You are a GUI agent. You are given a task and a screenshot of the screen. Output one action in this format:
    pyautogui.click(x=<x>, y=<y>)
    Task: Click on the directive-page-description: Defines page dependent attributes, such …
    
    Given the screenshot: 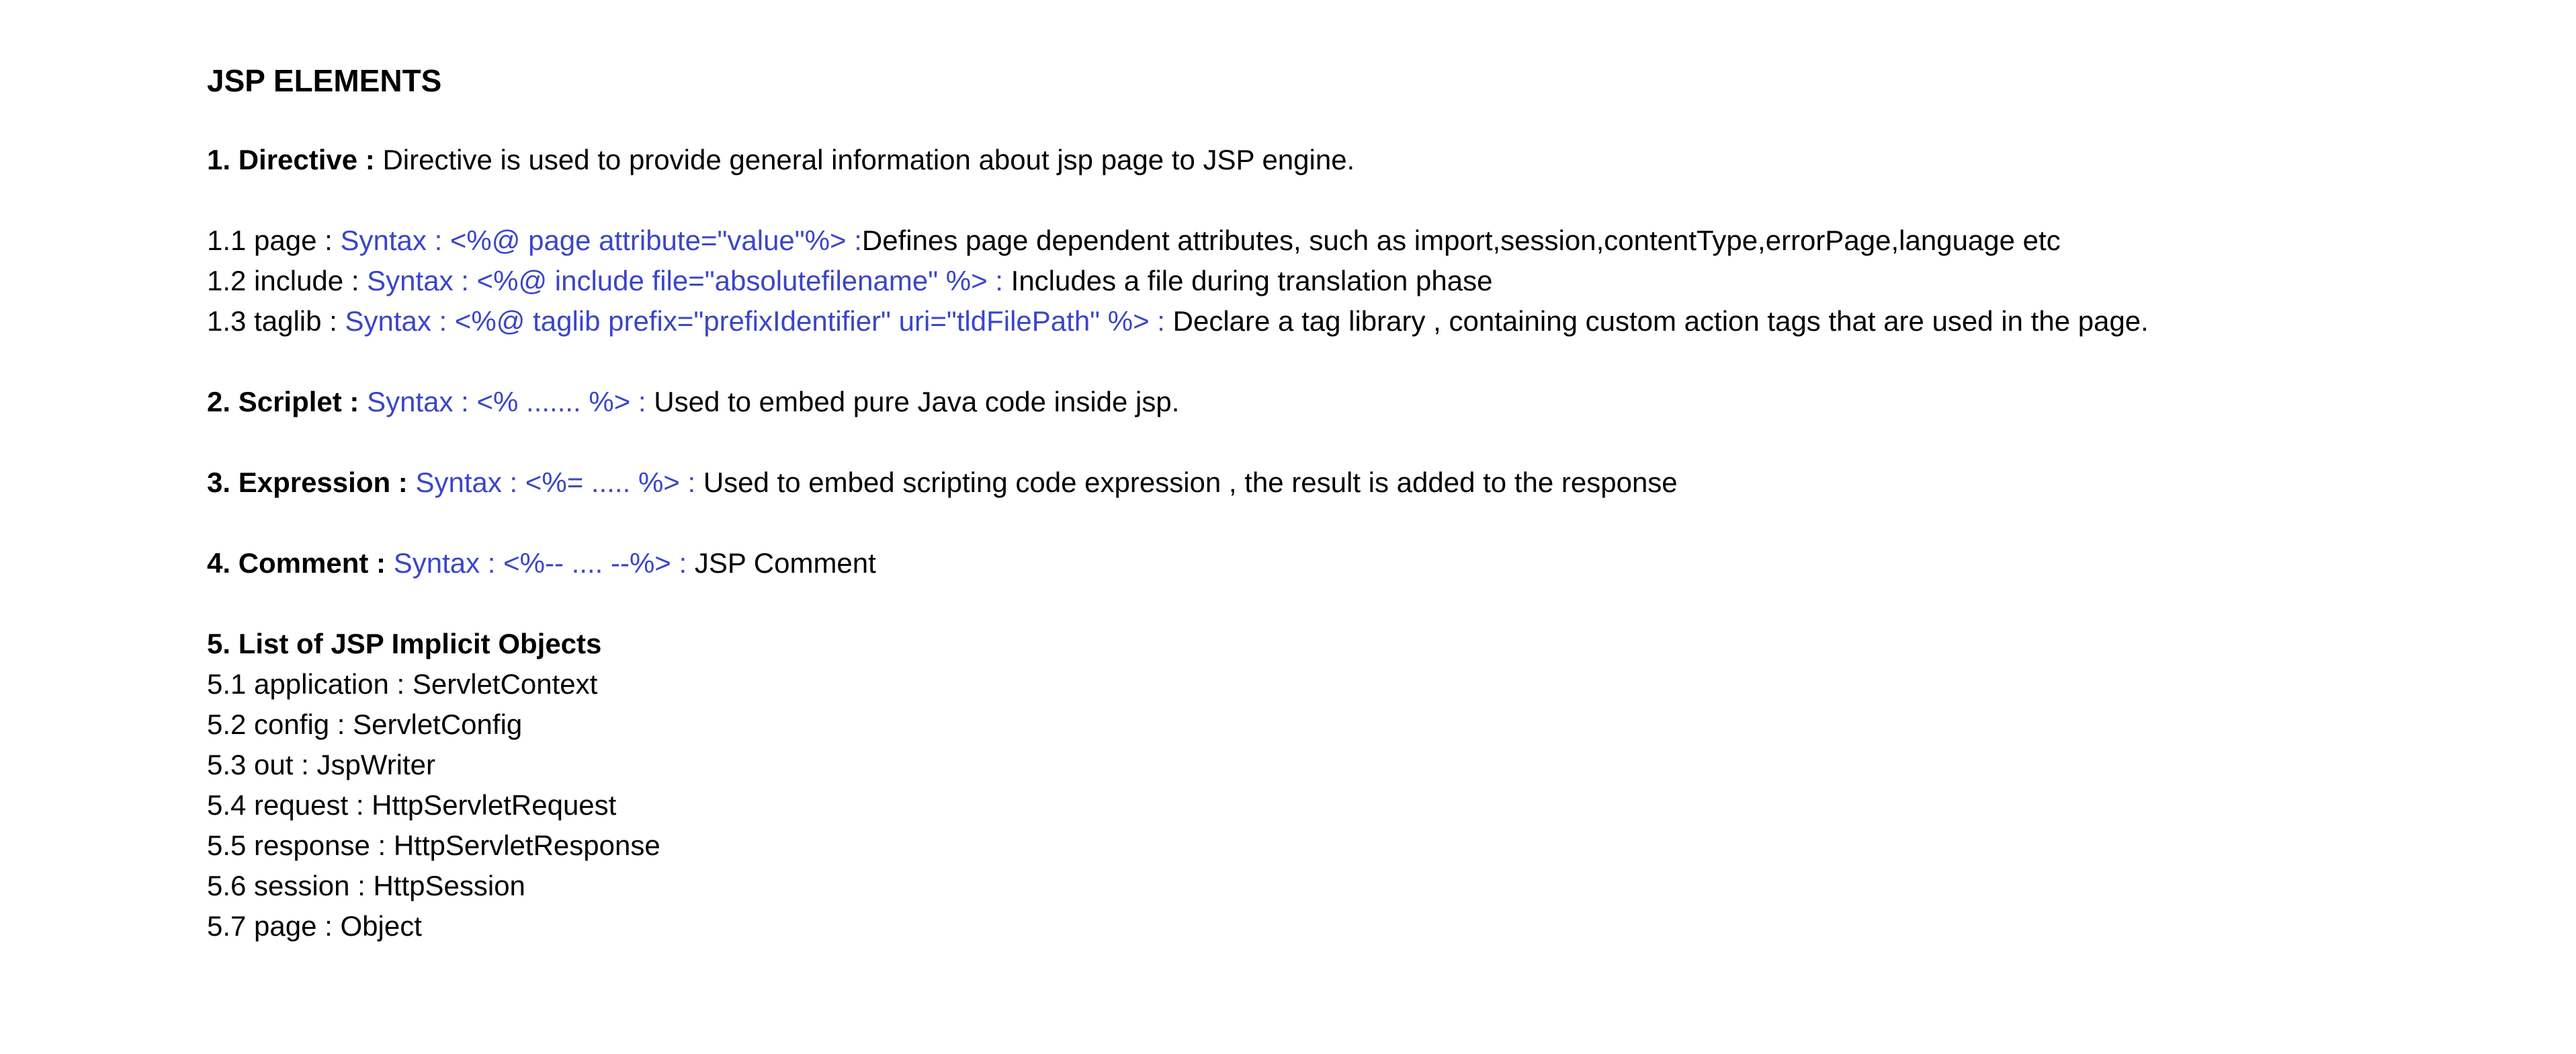 What is the action you would take?
    pyautogui.click(x=1461, y=240)
    